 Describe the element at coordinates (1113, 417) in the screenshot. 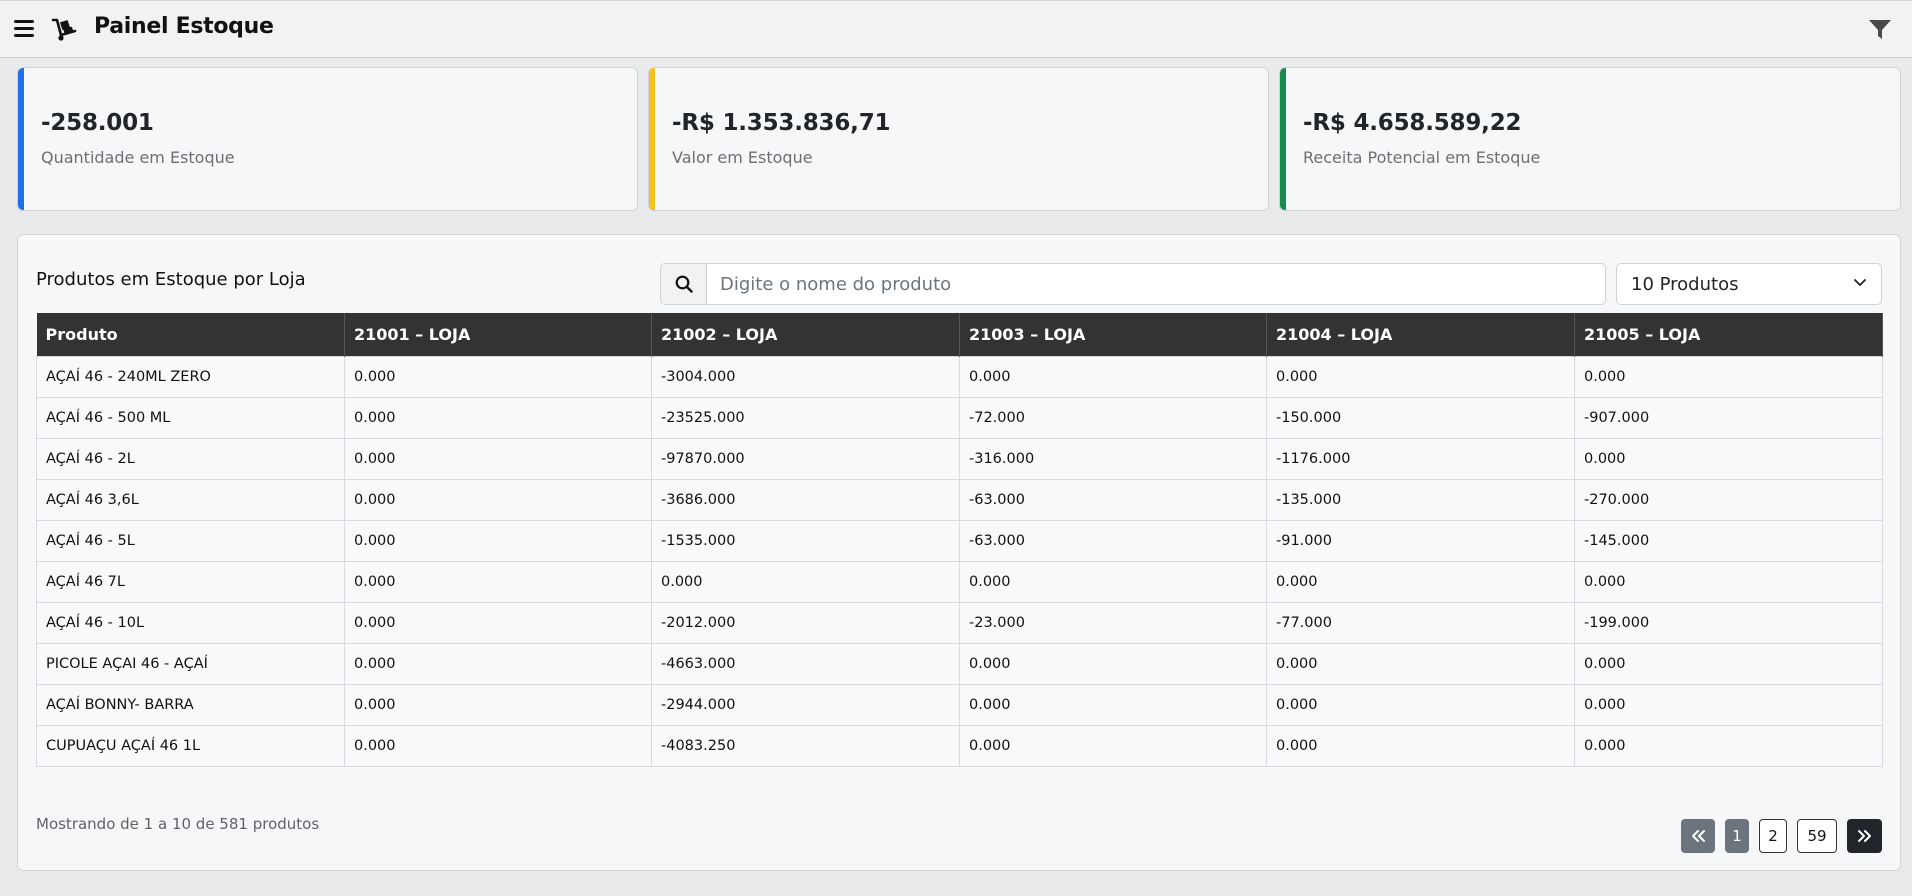

I see `table-cell: -72.000` at that location.